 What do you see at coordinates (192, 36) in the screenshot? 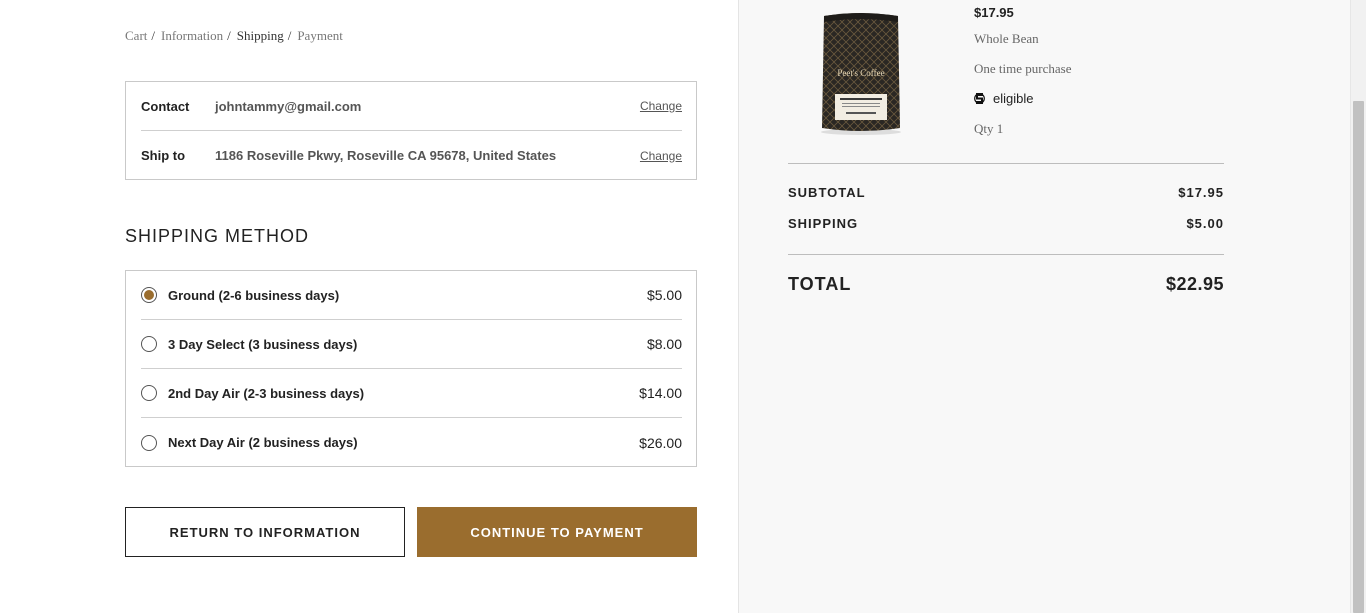
I see `breadcrumb-information: Information` at bounding box center [192, 36].